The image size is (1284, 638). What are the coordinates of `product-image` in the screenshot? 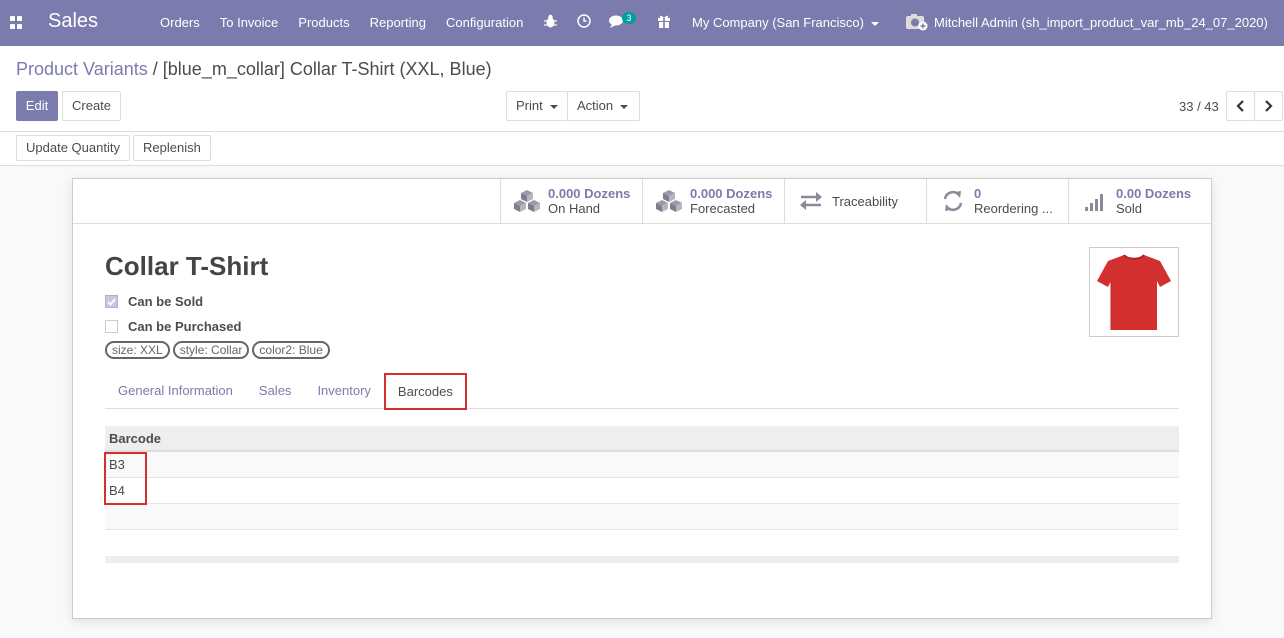 It's located at (1134, 292).